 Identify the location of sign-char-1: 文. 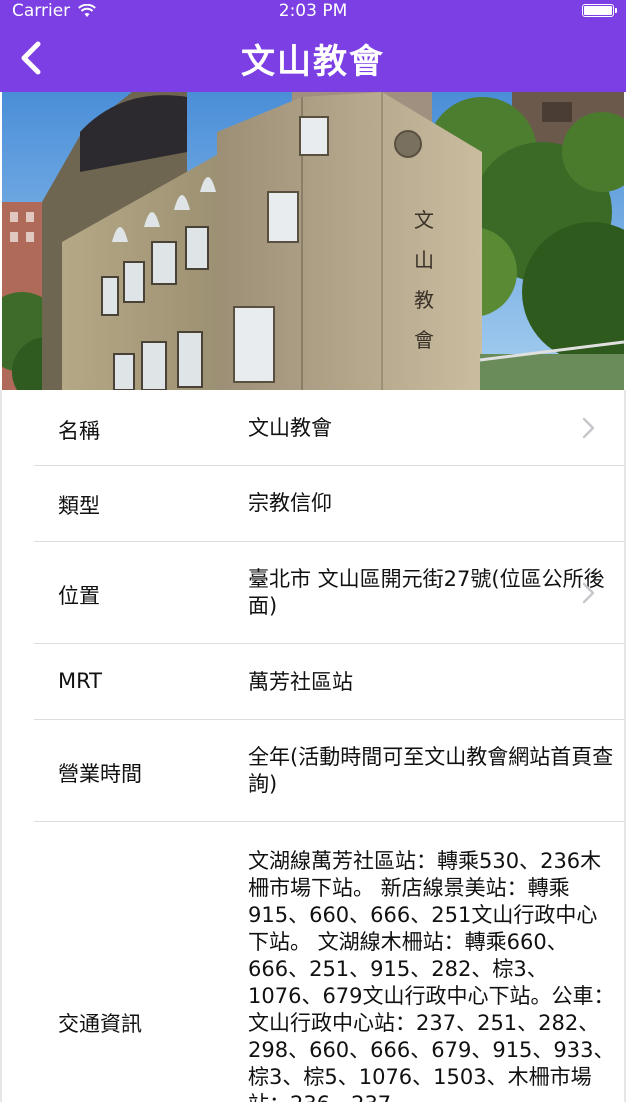
(424, 220).